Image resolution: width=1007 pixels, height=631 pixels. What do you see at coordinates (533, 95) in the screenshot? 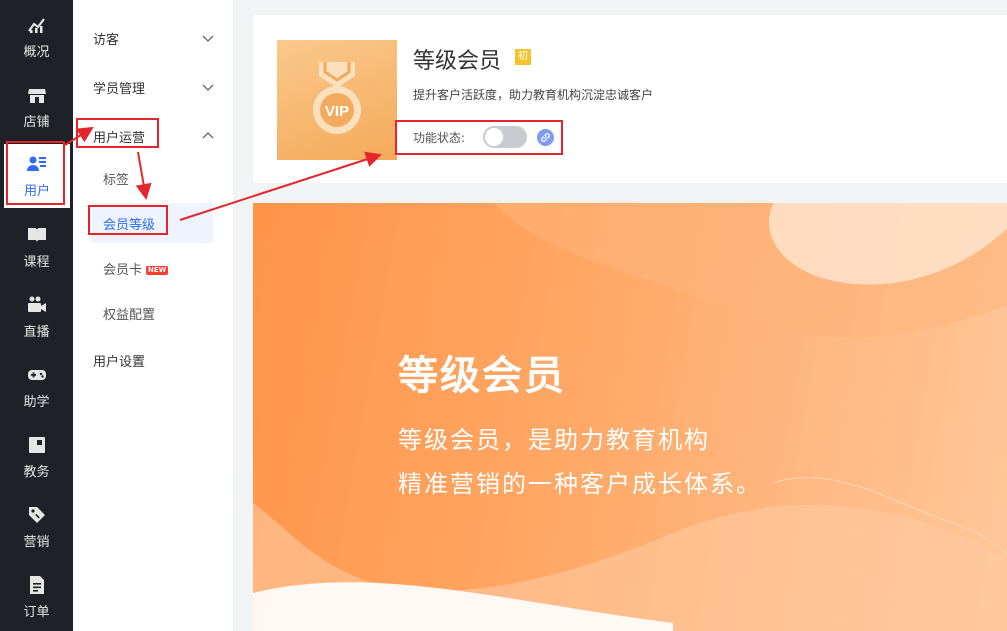
I see `feature-description: 提升客户活跃度，助力教育机构沉淀忠诚客户` at bounding box center [533, 95].